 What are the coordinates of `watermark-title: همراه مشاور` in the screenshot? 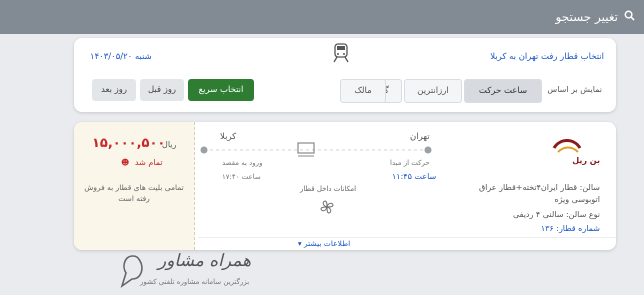 It's located at (205, 261).